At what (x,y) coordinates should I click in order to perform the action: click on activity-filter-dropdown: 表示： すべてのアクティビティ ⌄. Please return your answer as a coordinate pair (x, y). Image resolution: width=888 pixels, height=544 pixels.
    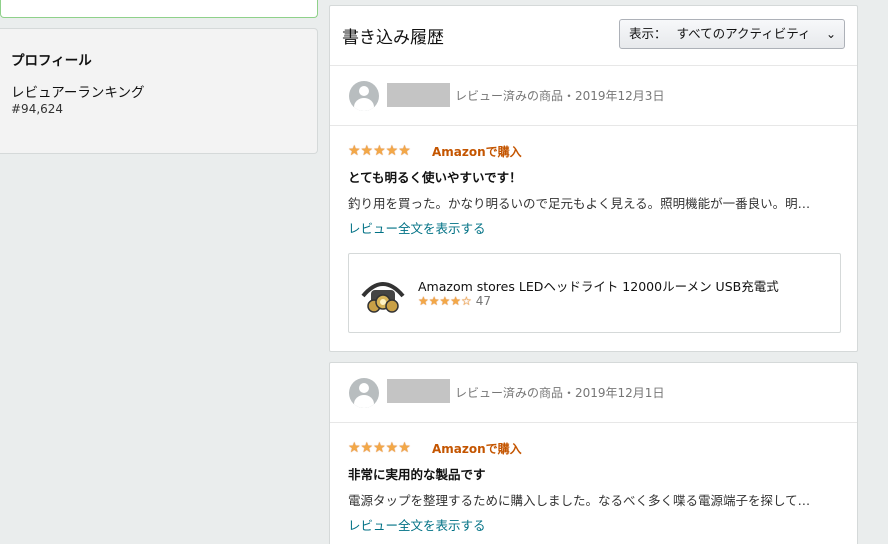
    Looking at the image, I should click on (732, 34).